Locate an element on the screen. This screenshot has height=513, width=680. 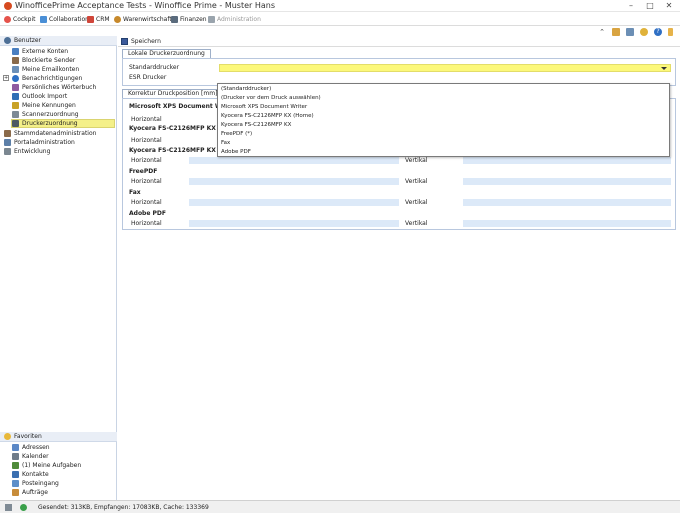
menu-cockpit: Cockpit is located at coordinates (19, 19).